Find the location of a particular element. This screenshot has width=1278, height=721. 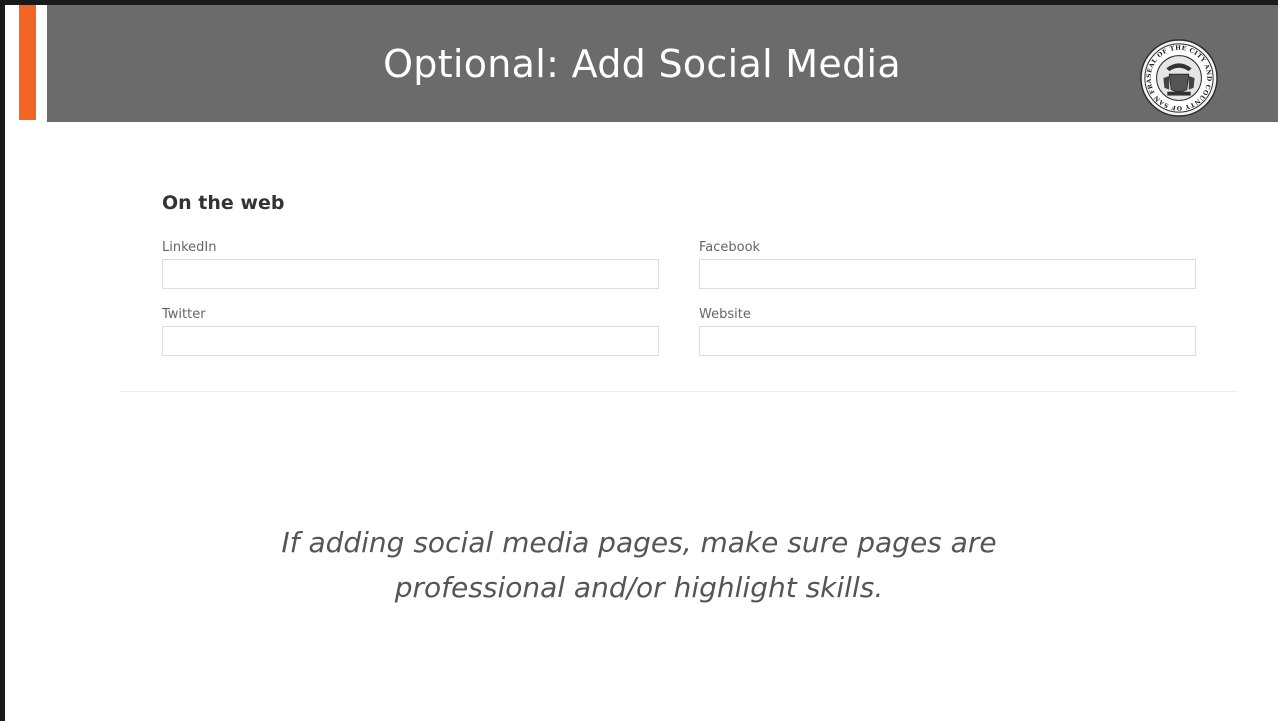

section-heading: On the web is located at coordinates (223, 203).